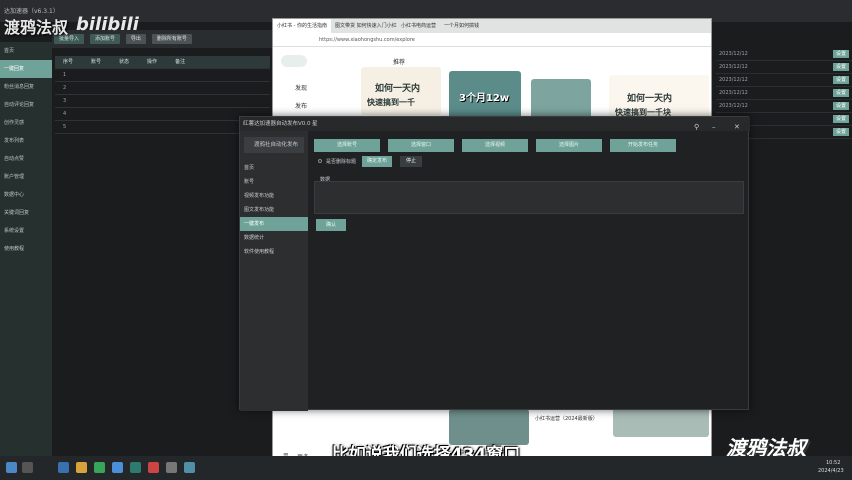 This screenshot has height=480, width=852. Describe the element at coordinates (529, 197) in the screenshot. I see `data-textarea` at that location.